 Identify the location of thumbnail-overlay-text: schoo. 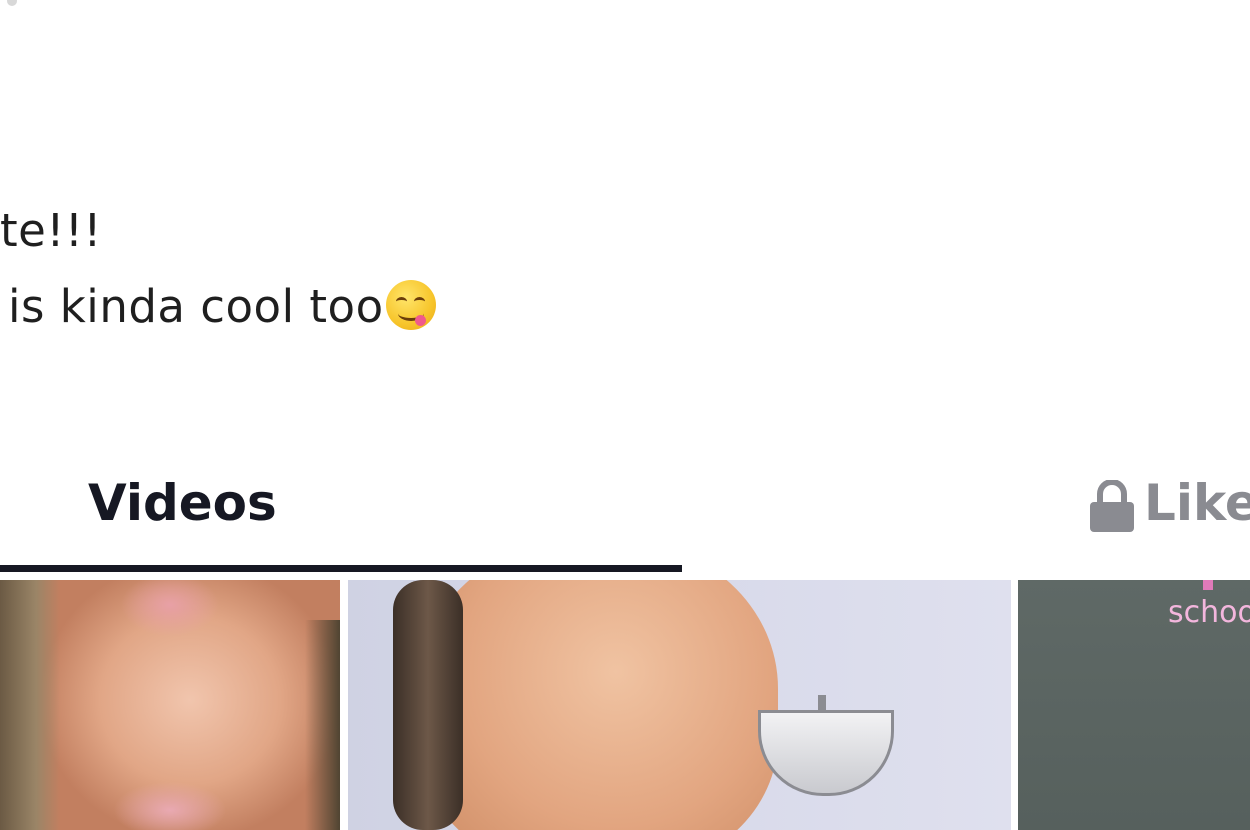
(1209, 612).